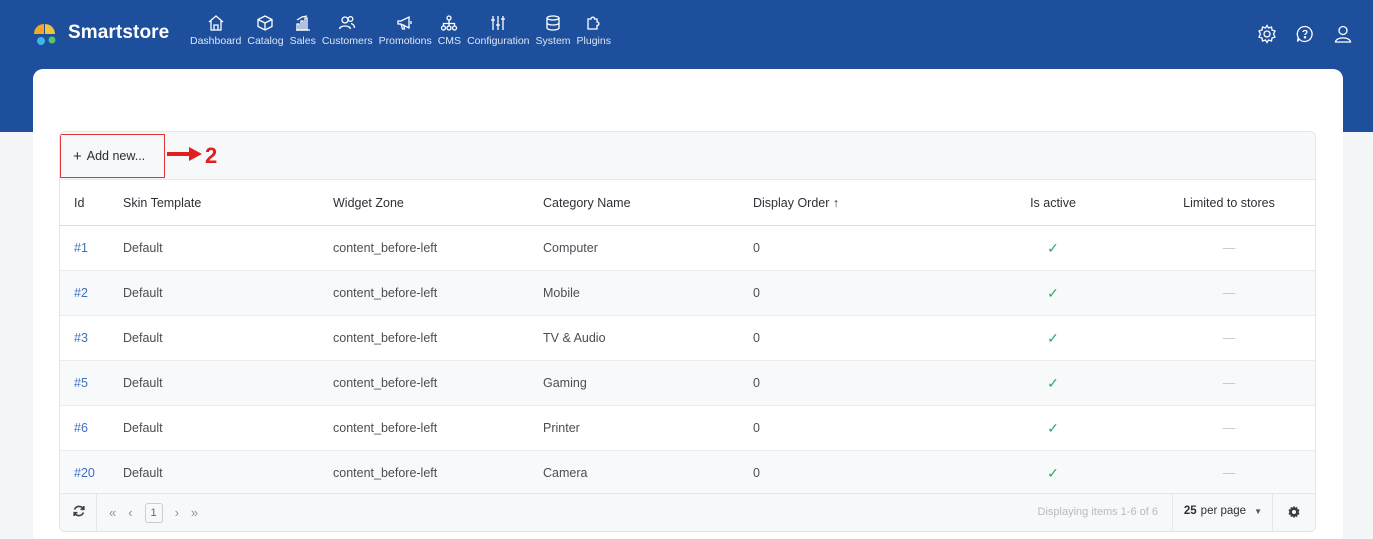 This screenshot has height=539, width=1373. I want to click on nav-plugins: Plugins, so click(594, 30).